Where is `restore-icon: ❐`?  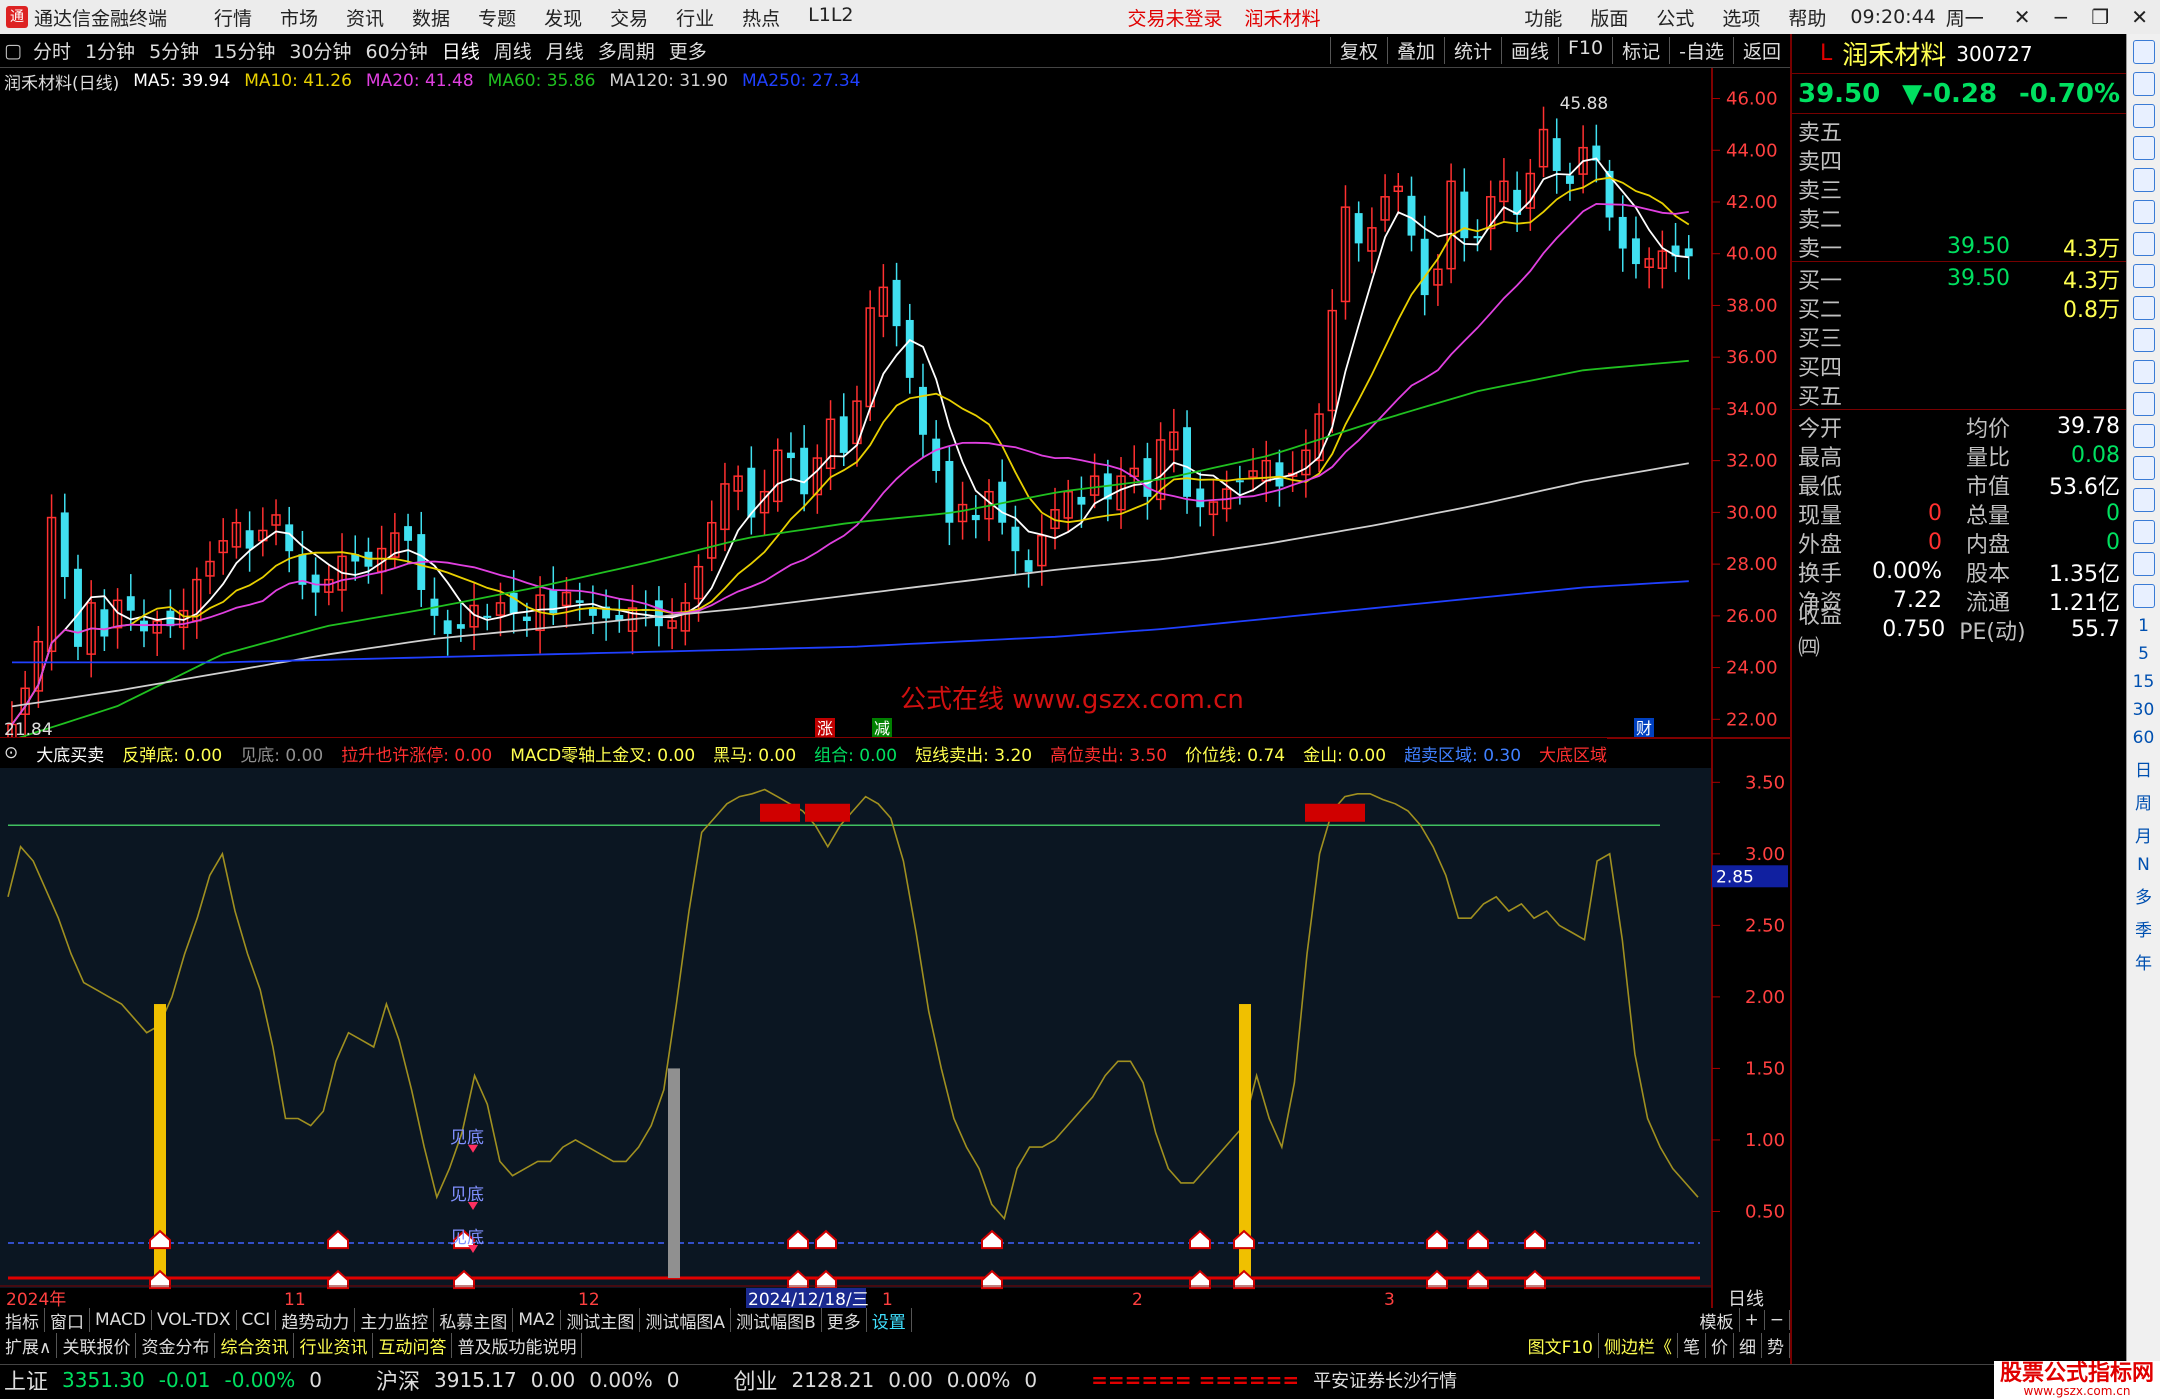
restore-icon: ❐ is located at coordinates (2100, 17).